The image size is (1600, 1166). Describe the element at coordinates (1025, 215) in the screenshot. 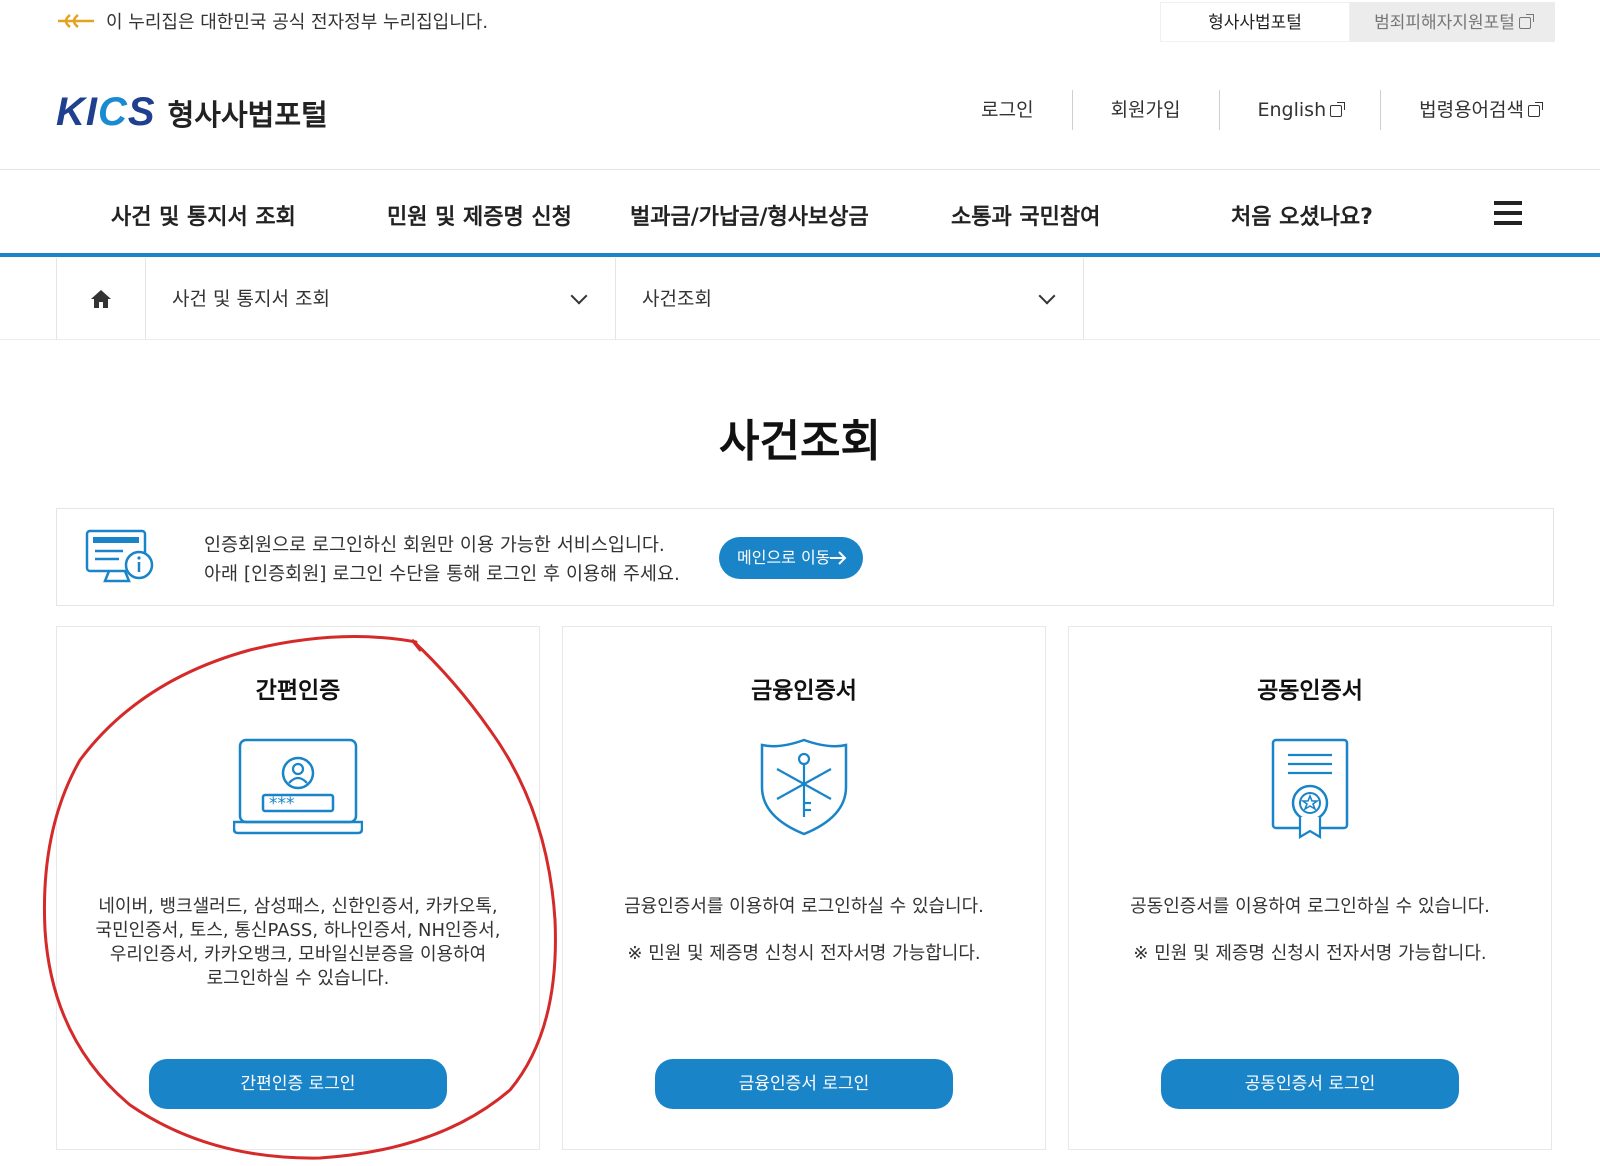

I see `nav-communication: 소통과 국민참여` at that location.